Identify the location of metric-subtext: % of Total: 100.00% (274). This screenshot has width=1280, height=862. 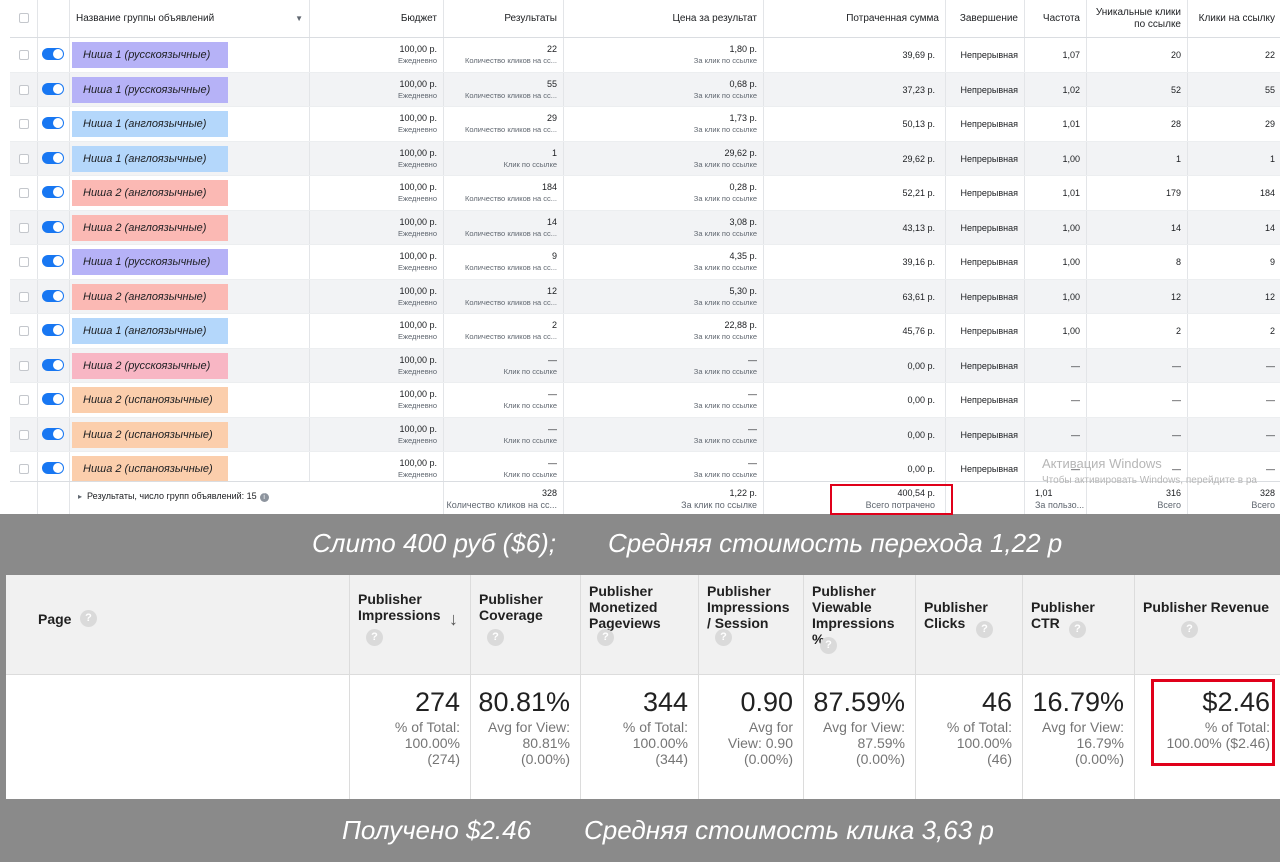
(427, 743).